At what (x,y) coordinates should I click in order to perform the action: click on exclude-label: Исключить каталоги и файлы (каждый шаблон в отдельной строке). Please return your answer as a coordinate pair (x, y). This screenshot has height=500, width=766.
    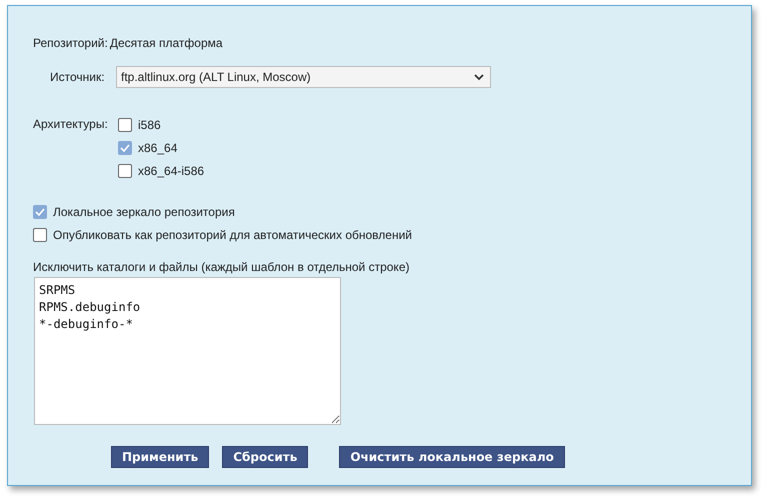
    Looking at the image, I should click on (221, 267).